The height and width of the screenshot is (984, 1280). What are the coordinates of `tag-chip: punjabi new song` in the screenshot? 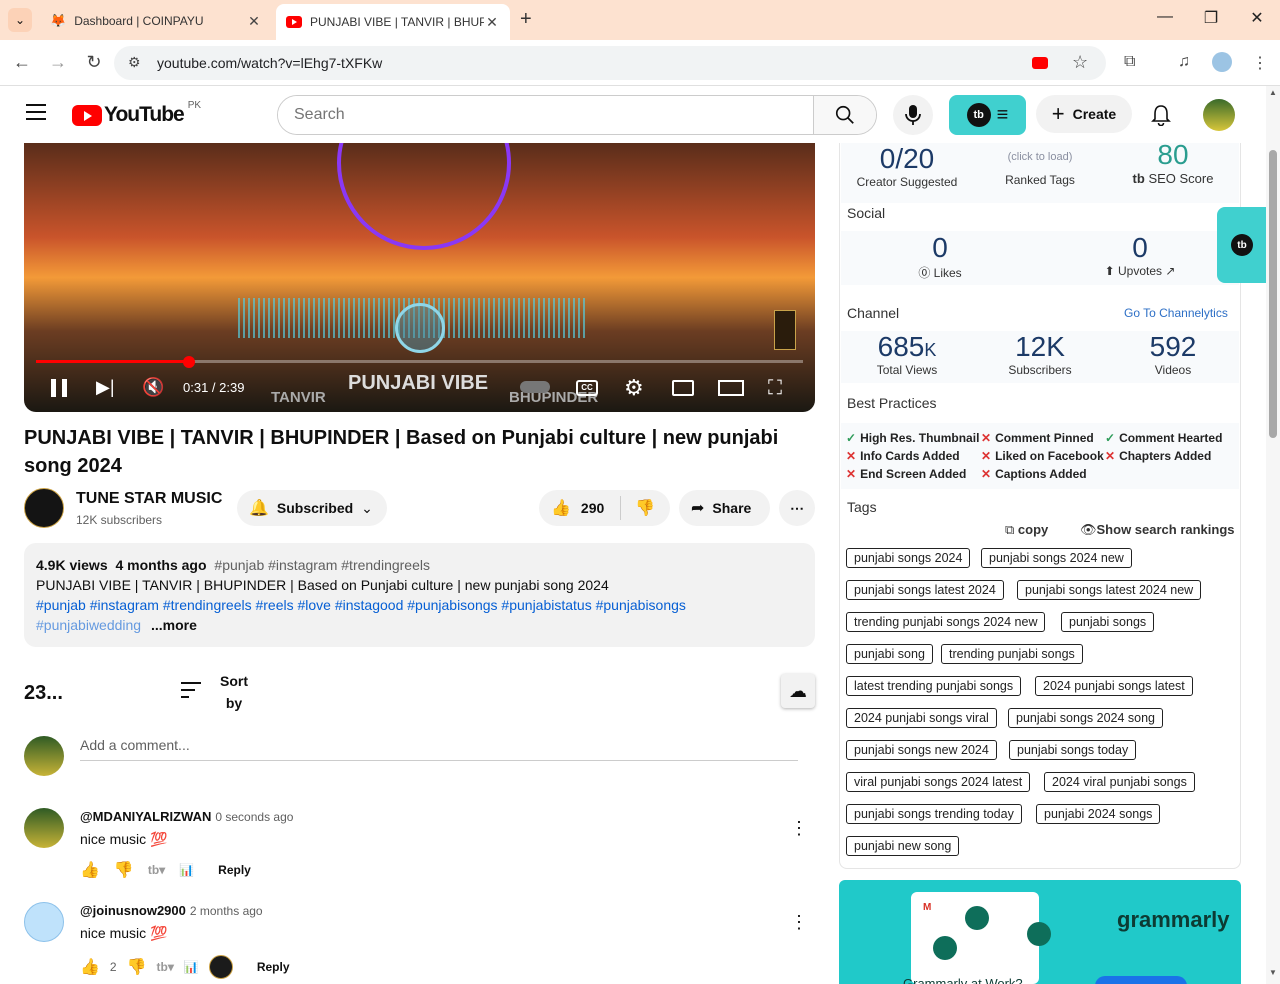 It's located at (903, 846).